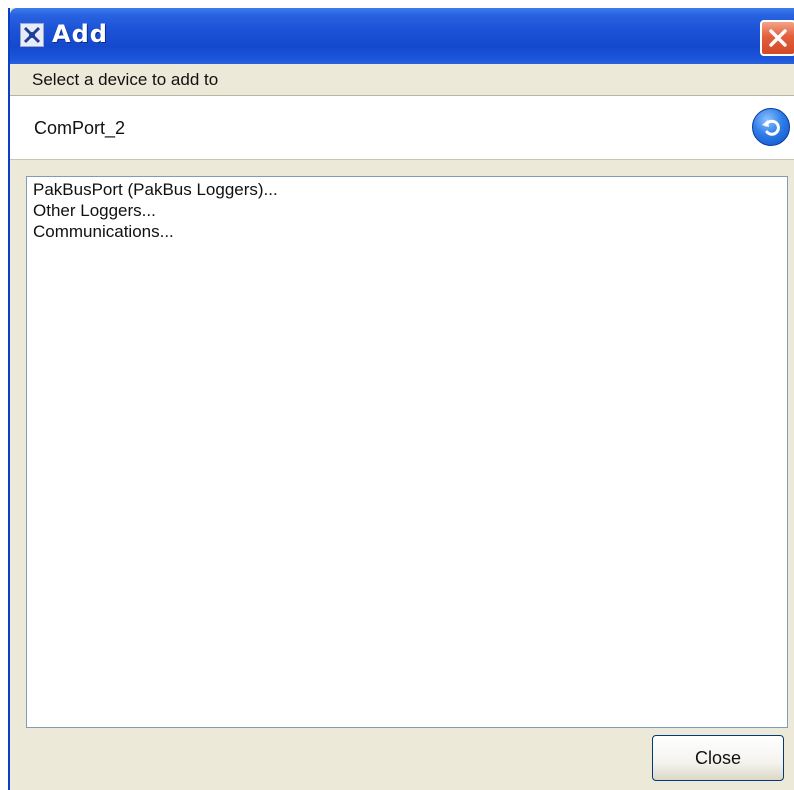 The height and width of the screenshot is (790, 794). I want to click on back-arrow-icon, so click(771, 127).